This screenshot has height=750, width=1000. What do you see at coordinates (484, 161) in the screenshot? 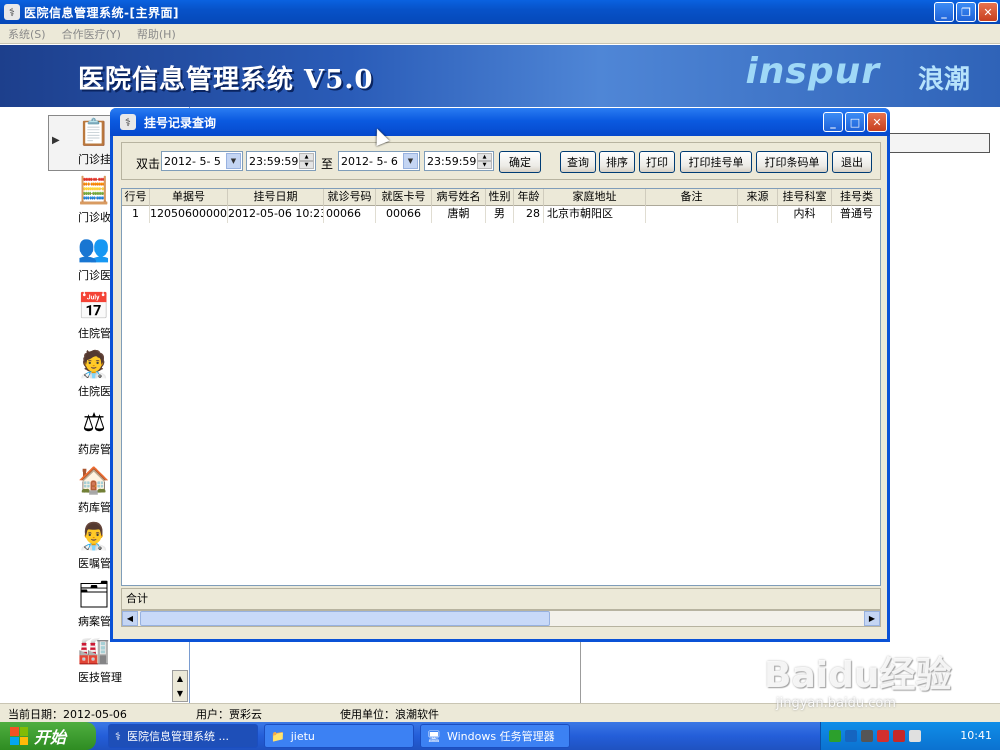
I see `time-to-spinner: ▲ ▼` at bounding box center [484, 161].